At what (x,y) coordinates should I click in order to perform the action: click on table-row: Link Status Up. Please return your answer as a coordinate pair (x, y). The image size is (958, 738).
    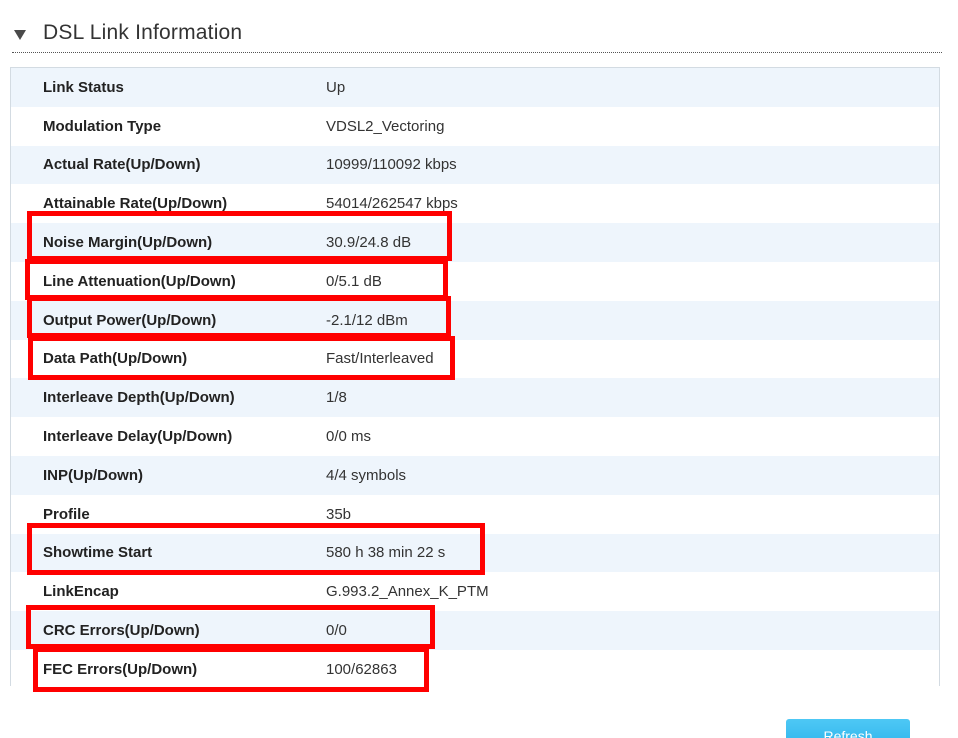
    Looking at the image, I should click on (475, 87).